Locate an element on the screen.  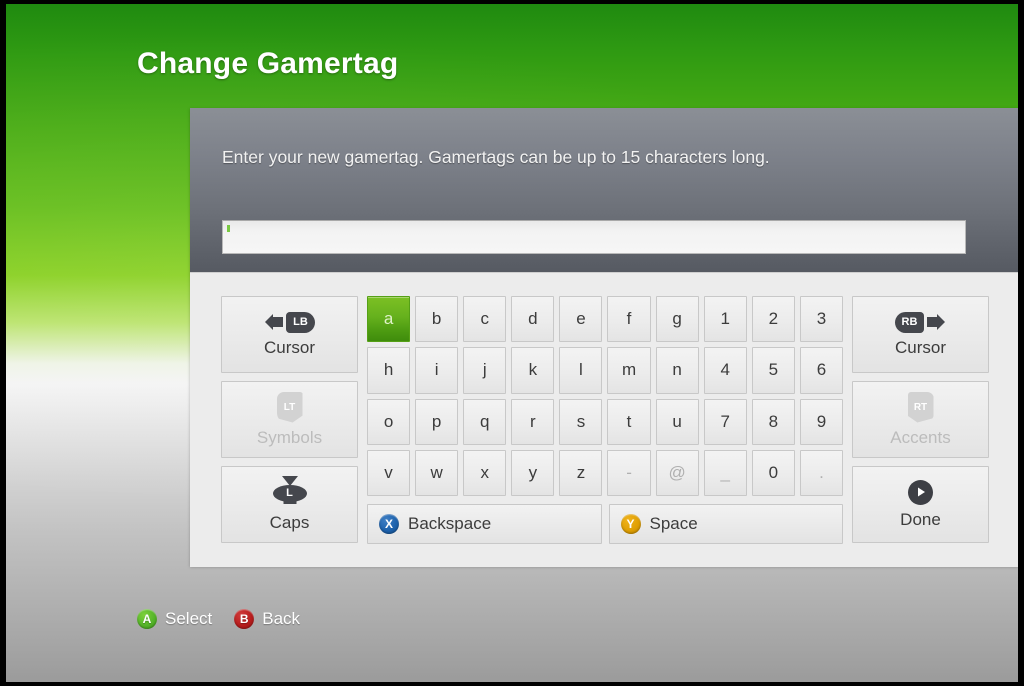
backspace-label: Backspace is located at coordinates (450, 523).